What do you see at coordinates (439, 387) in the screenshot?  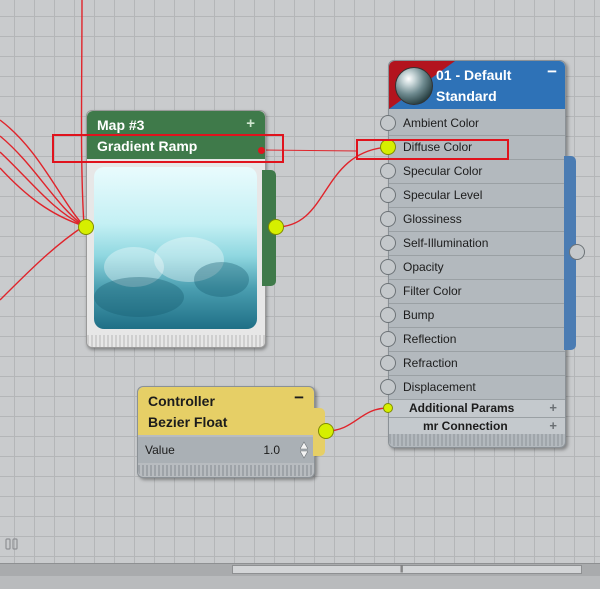 I see `slot-label: Displacement` at bounding box center [439, 387].